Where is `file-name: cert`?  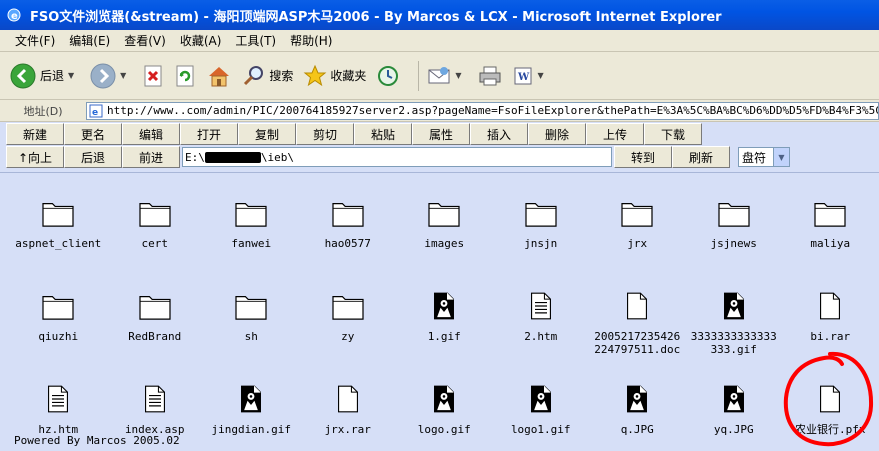
file-name: cert is located at coordinates (155, 243).